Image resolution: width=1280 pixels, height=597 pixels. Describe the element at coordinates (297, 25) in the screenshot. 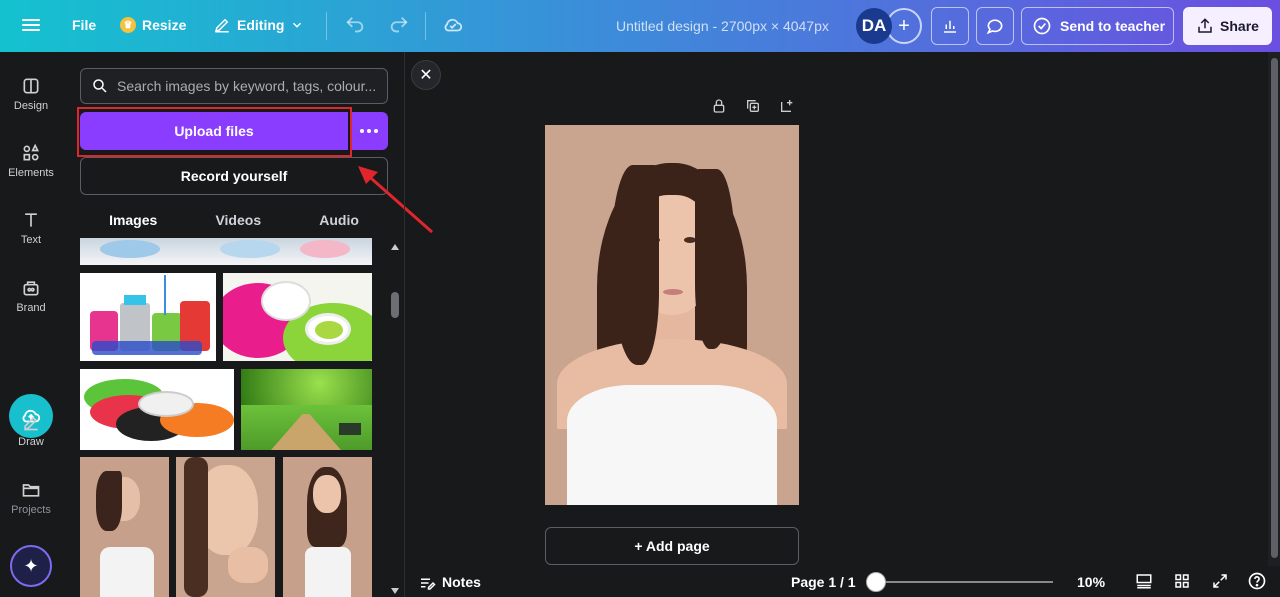

I see `chevron-down-icon` at that location.